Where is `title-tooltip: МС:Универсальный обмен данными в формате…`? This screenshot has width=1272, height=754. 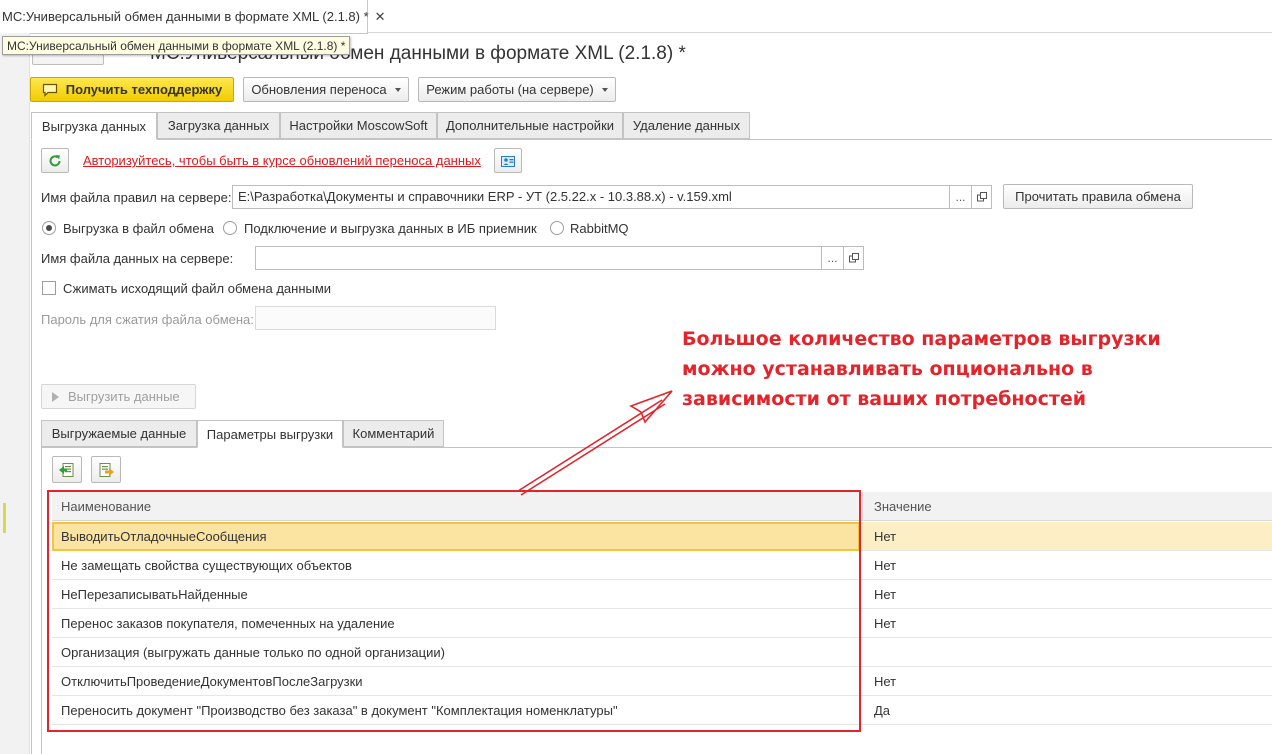
title-tooltip: МС:Универсальный обмен данными в формате… is located at coordinates (176, 45).